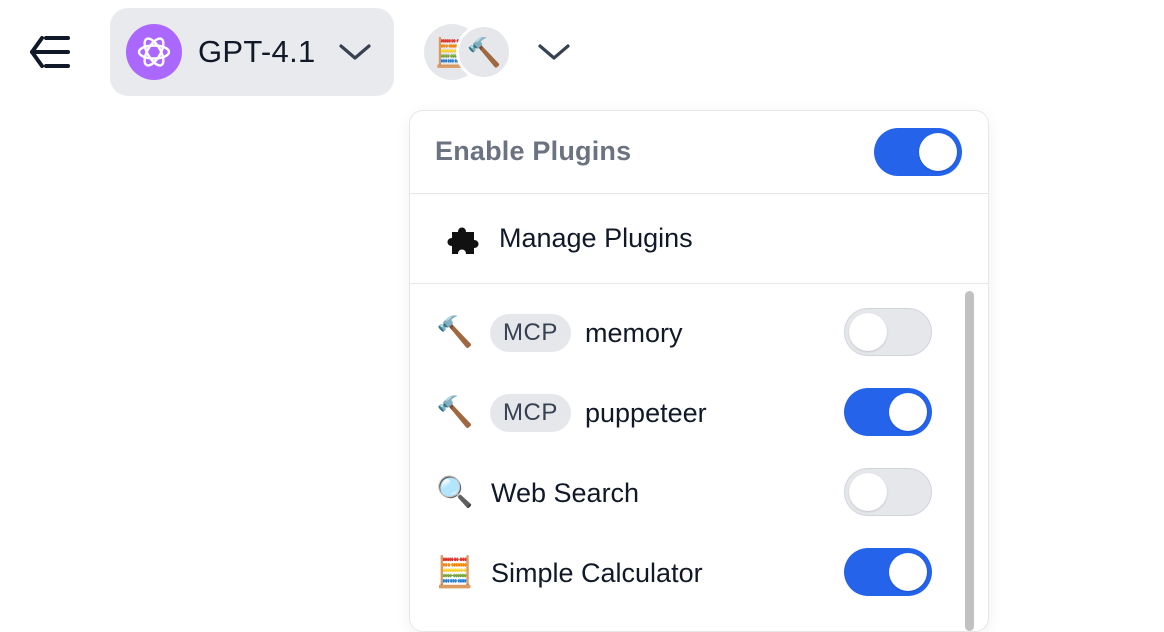 The image size is (1164, 632). I want to click on plugin-row-simple-calculator: 🧮 Simple Calculator, so click(685, 573).